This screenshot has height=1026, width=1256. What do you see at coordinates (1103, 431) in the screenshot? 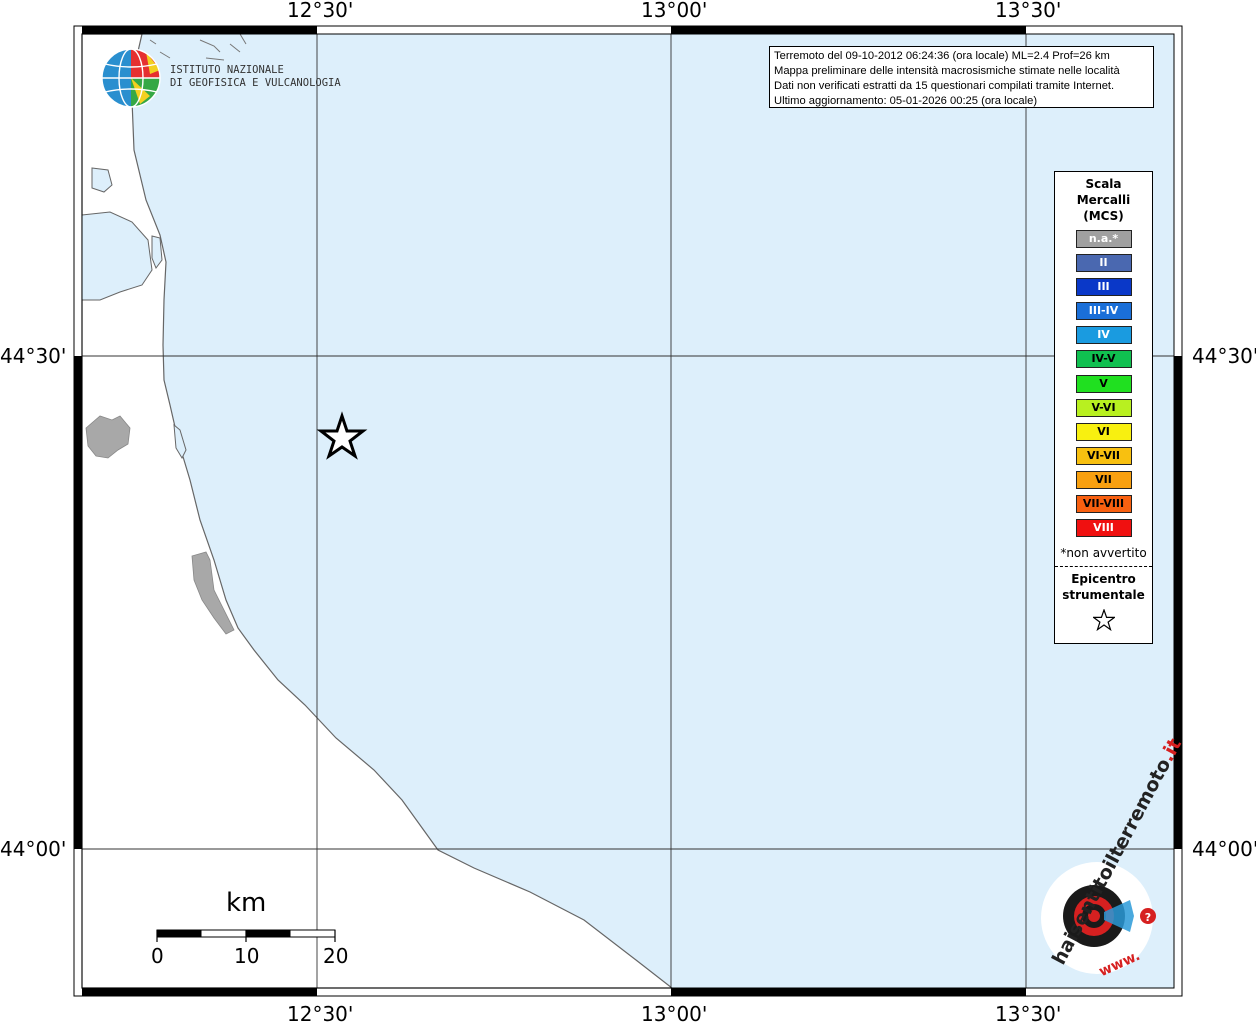
I see `legend-item: VI` at bounding box center [1103, 431].